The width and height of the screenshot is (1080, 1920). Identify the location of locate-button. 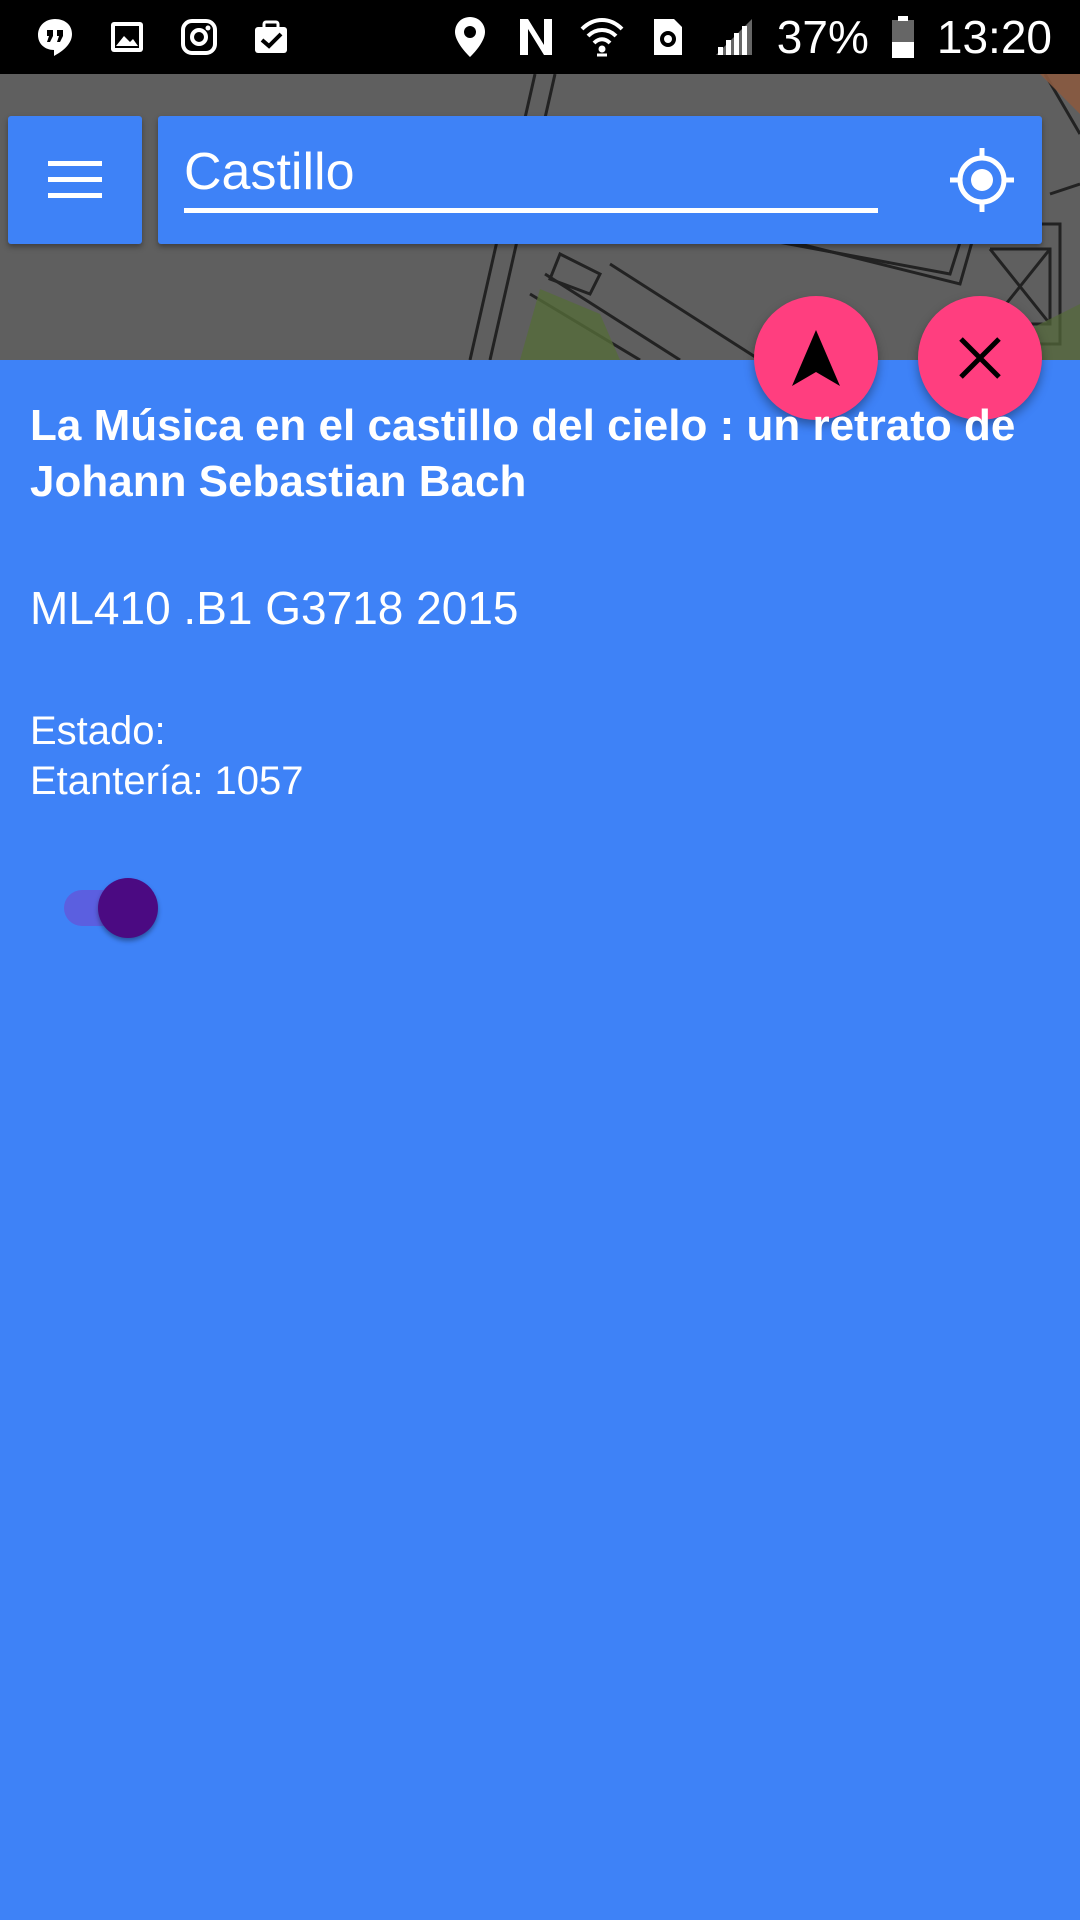
(982, 180).